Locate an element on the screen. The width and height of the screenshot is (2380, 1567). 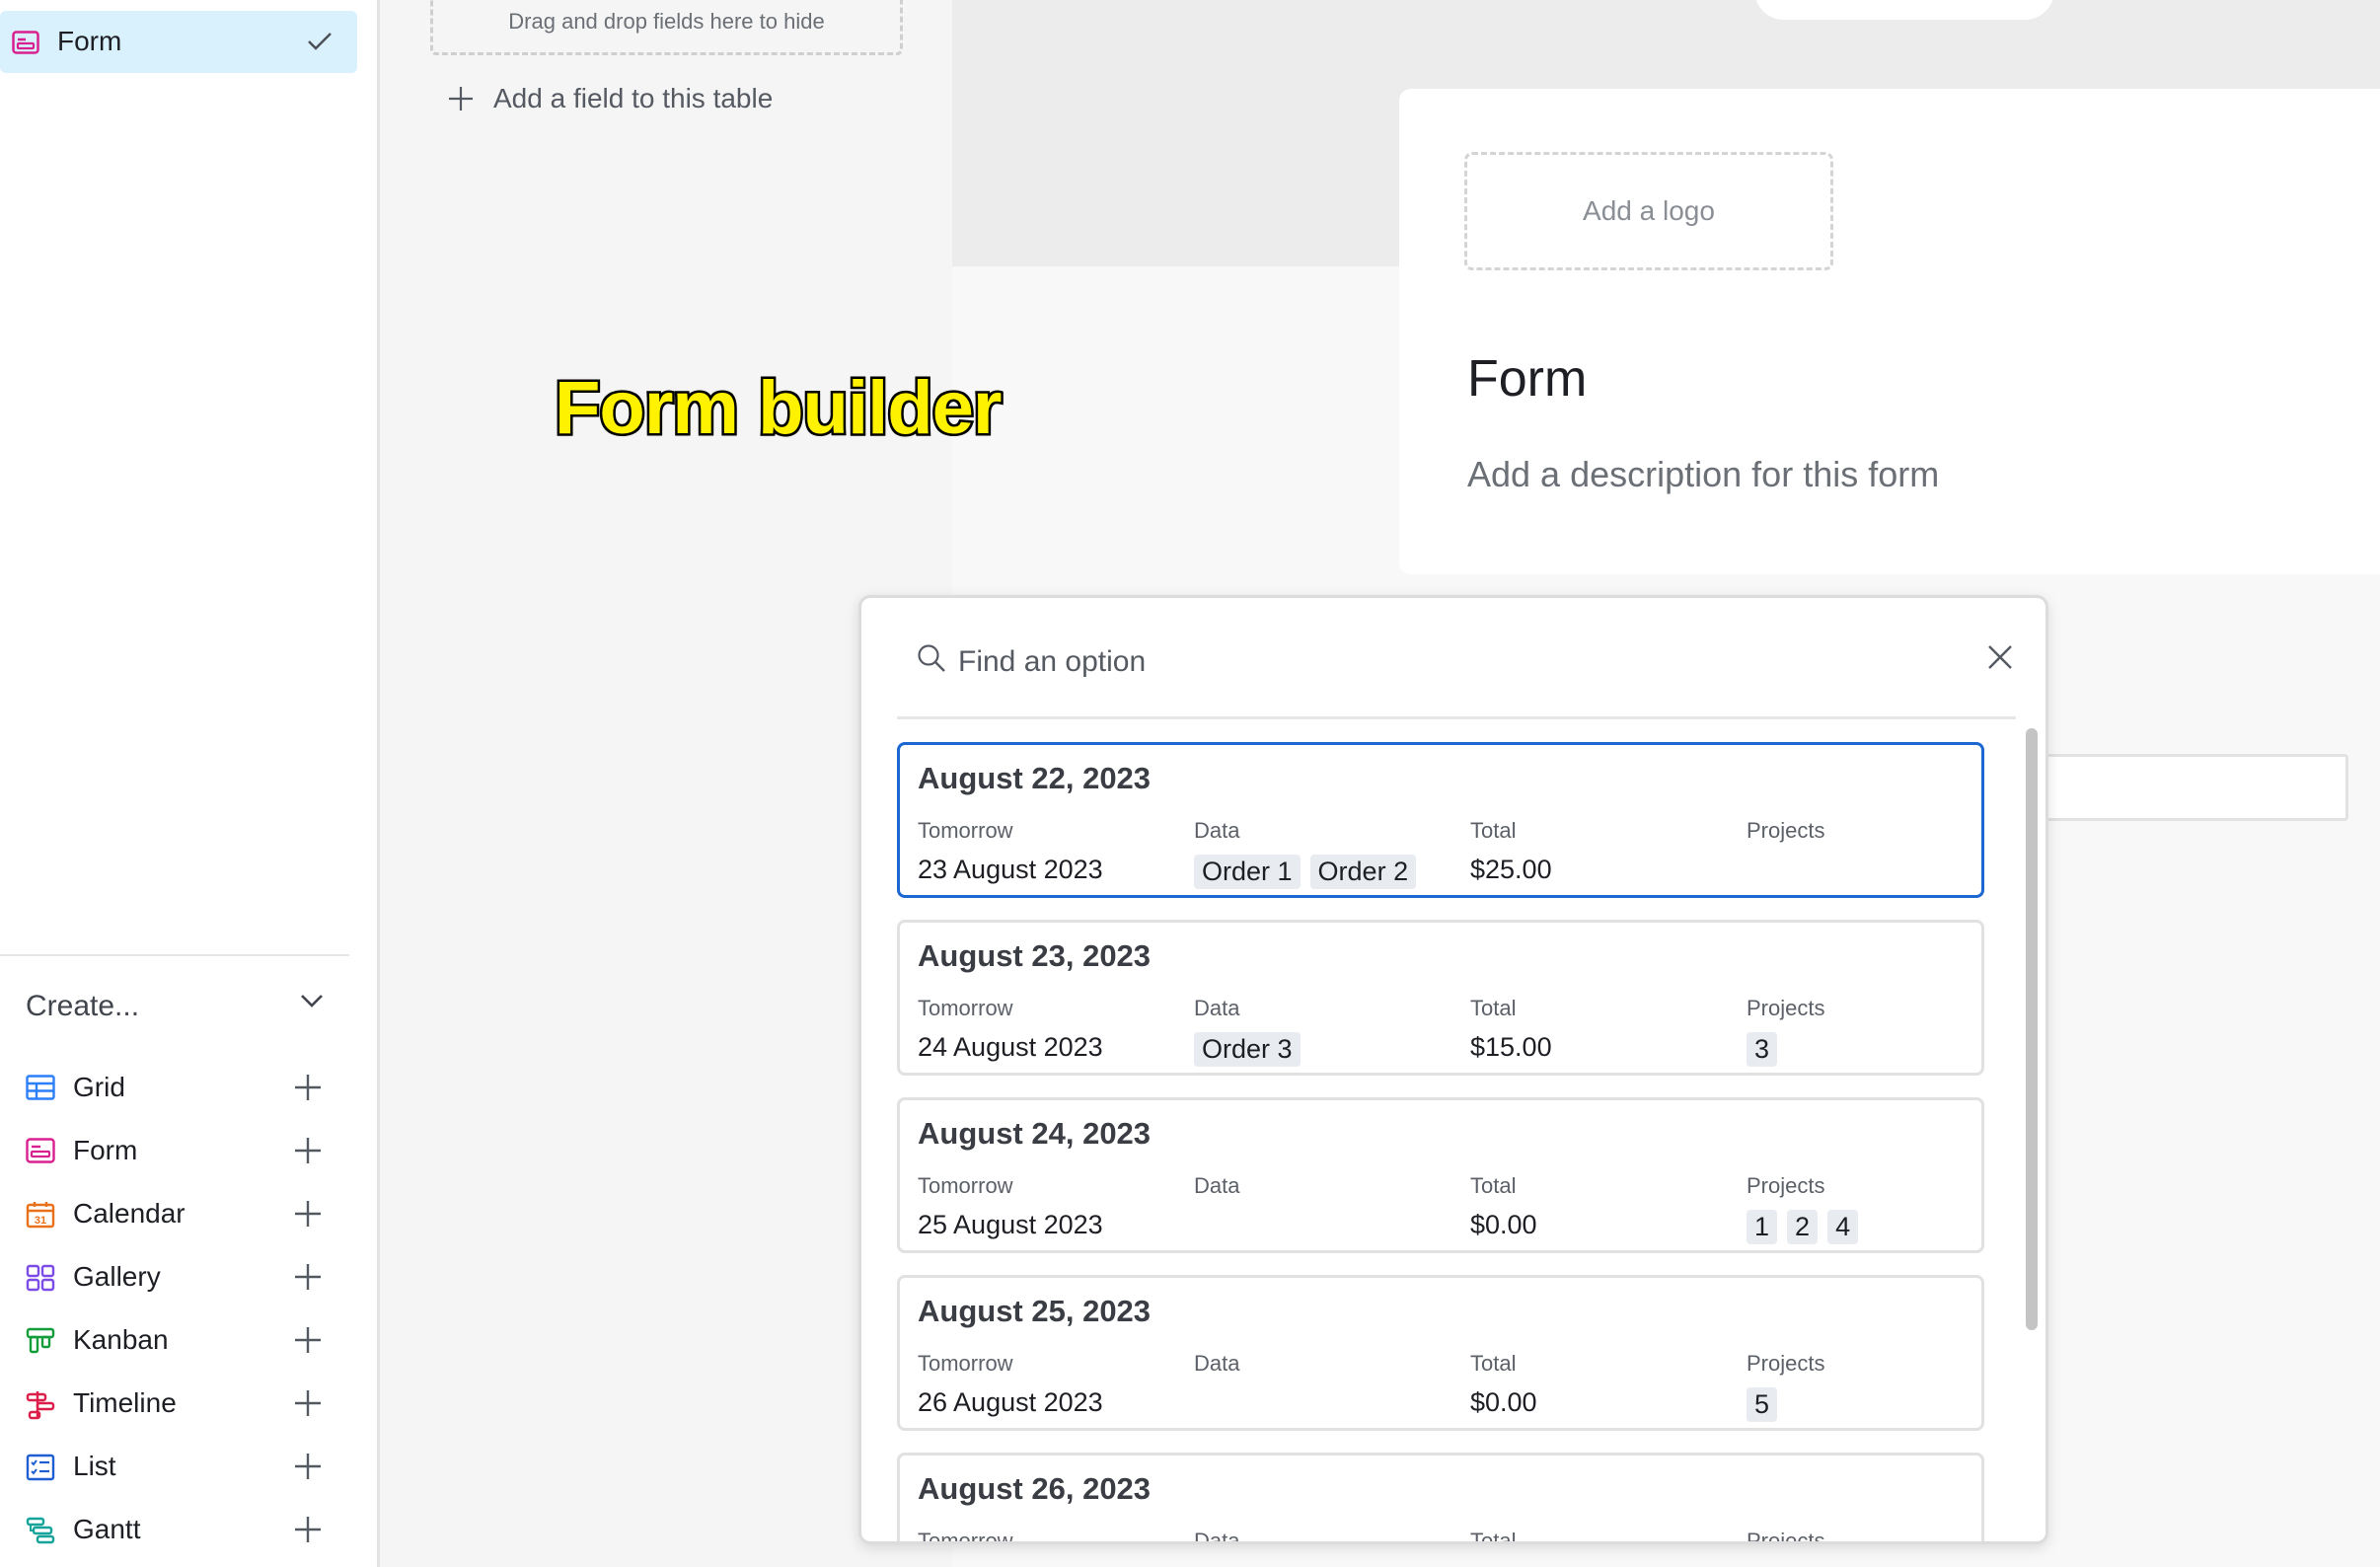
record-title: August 24, 2023 is located at coordinates (1035, 1133).